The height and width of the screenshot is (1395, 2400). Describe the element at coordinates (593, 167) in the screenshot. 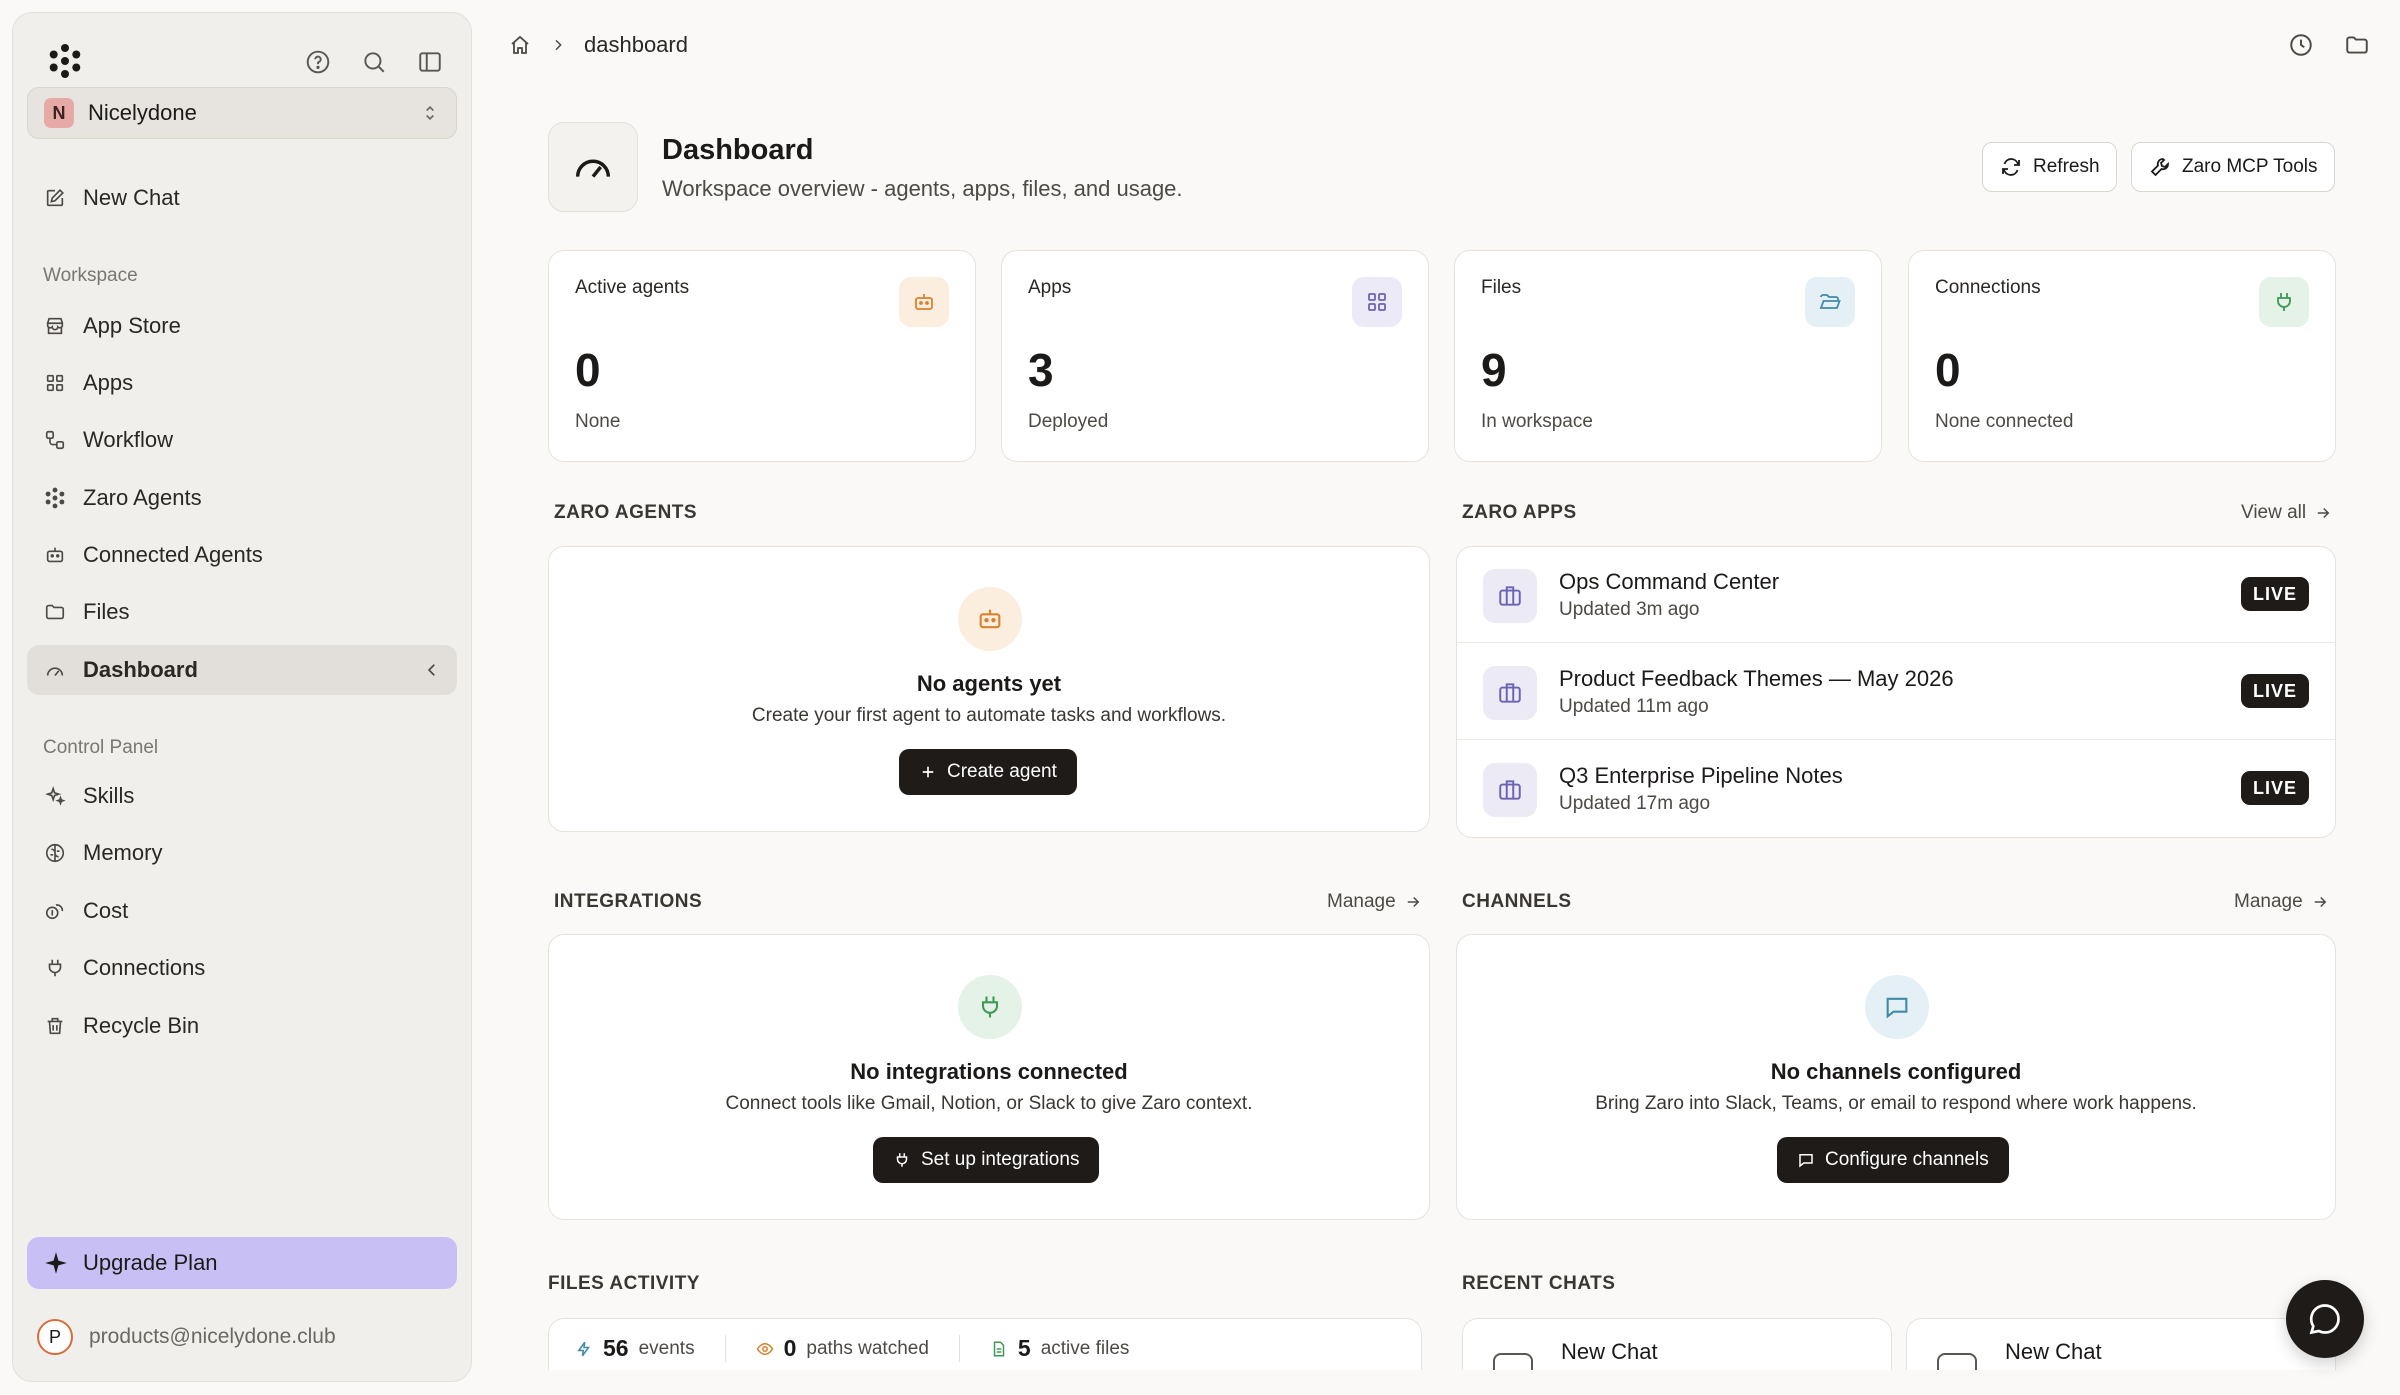

I see `dashboard-icon` at that location.